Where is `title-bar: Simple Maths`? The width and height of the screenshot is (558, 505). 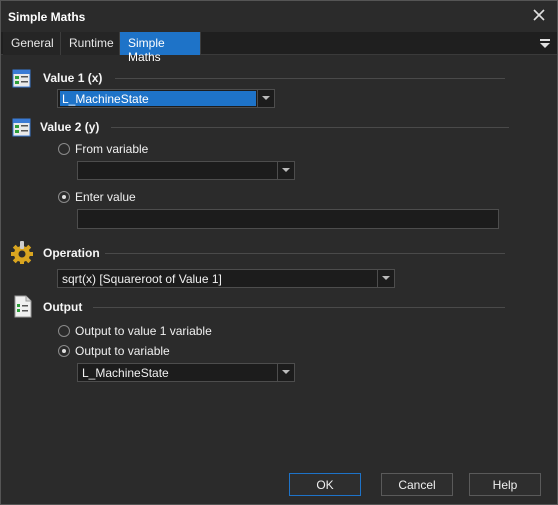
title-bar: Simple Maths is located at coordinates (279, 16).